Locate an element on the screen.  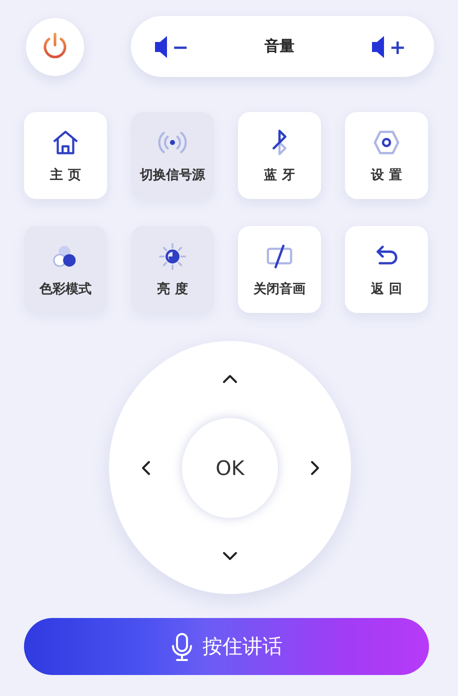
remote-tile: 关闭音画 is located at coordinates (279, 269).